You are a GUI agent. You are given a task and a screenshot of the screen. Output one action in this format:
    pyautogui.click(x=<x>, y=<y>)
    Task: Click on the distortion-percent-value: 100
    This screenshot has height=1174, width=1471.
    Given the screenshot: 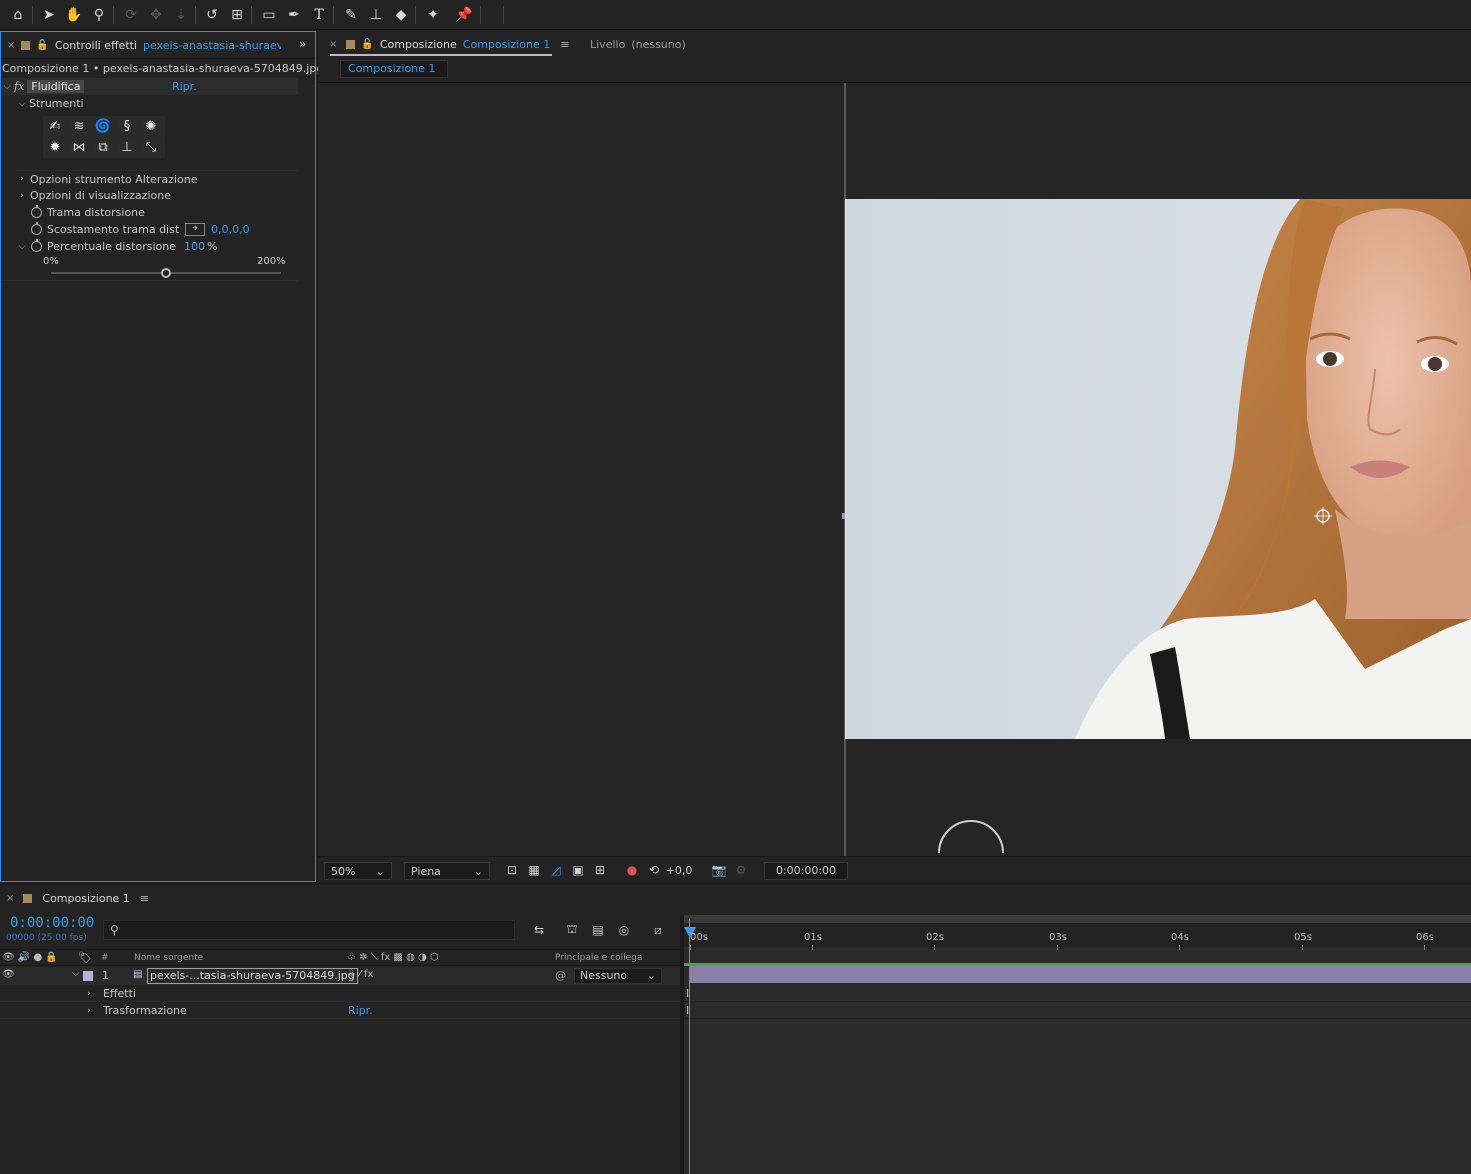 What is the action you would take?
    pyautogui.click(x=194, y=246)
    